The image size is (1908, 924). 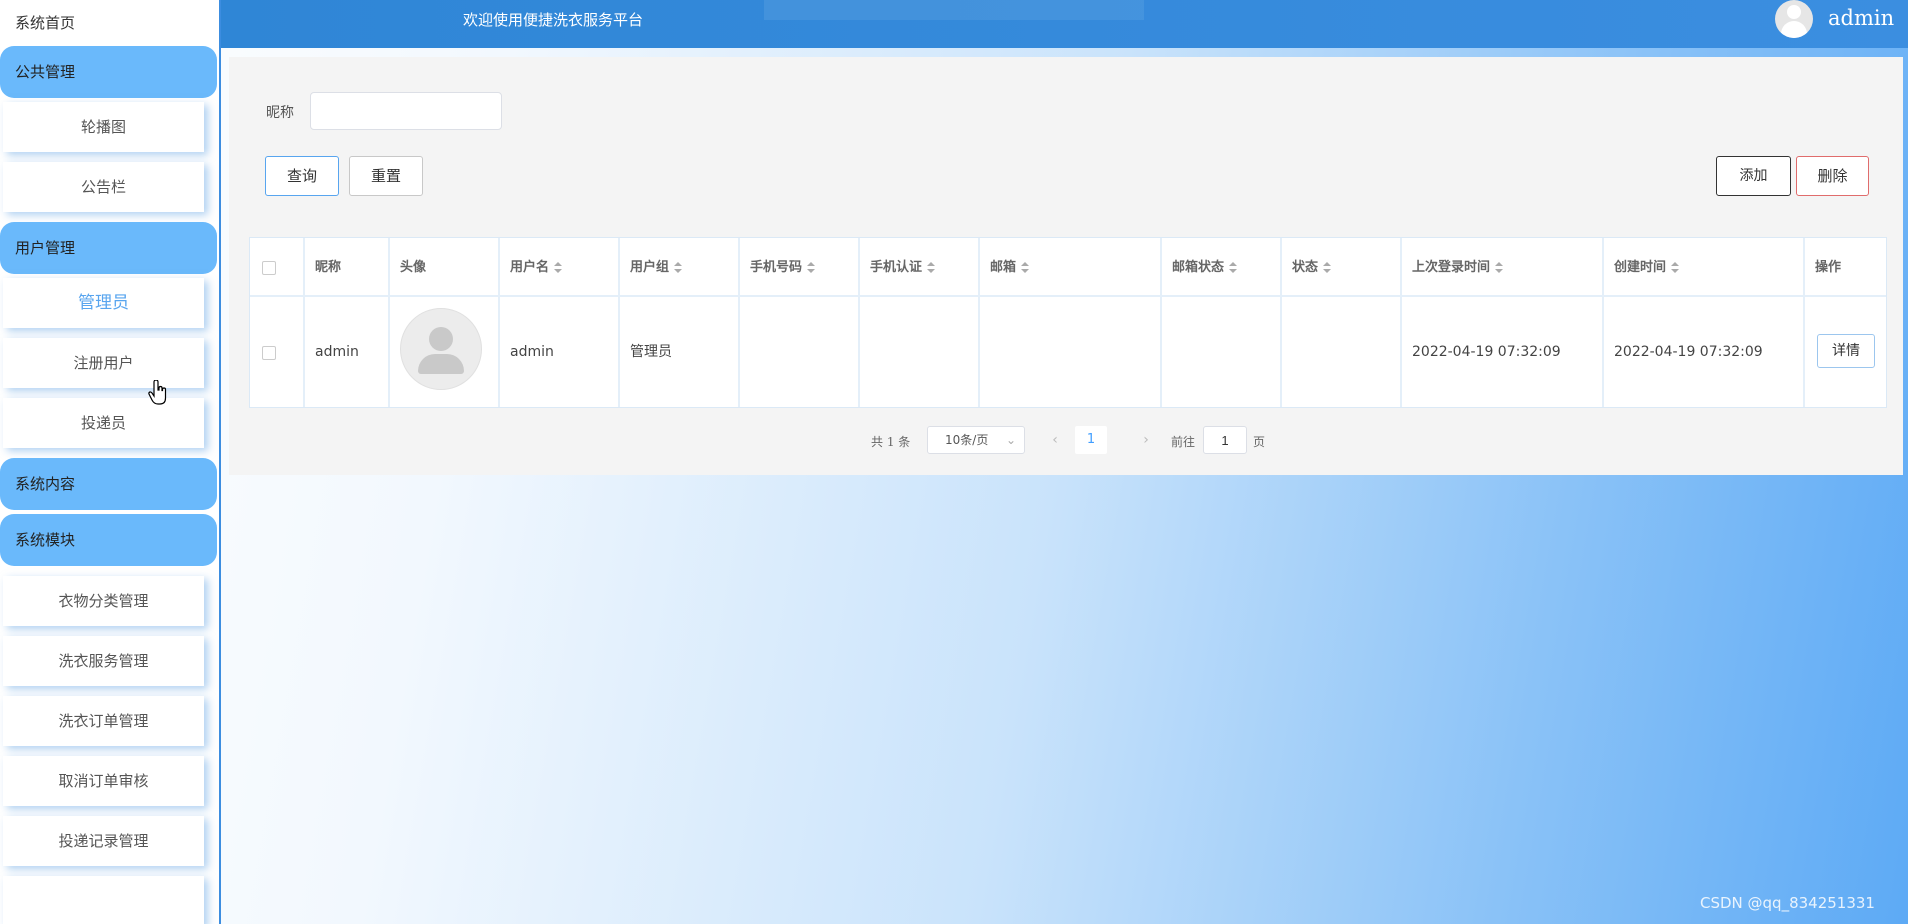 I want to click on cell-nickname: admin, so click(x=347, y=352).